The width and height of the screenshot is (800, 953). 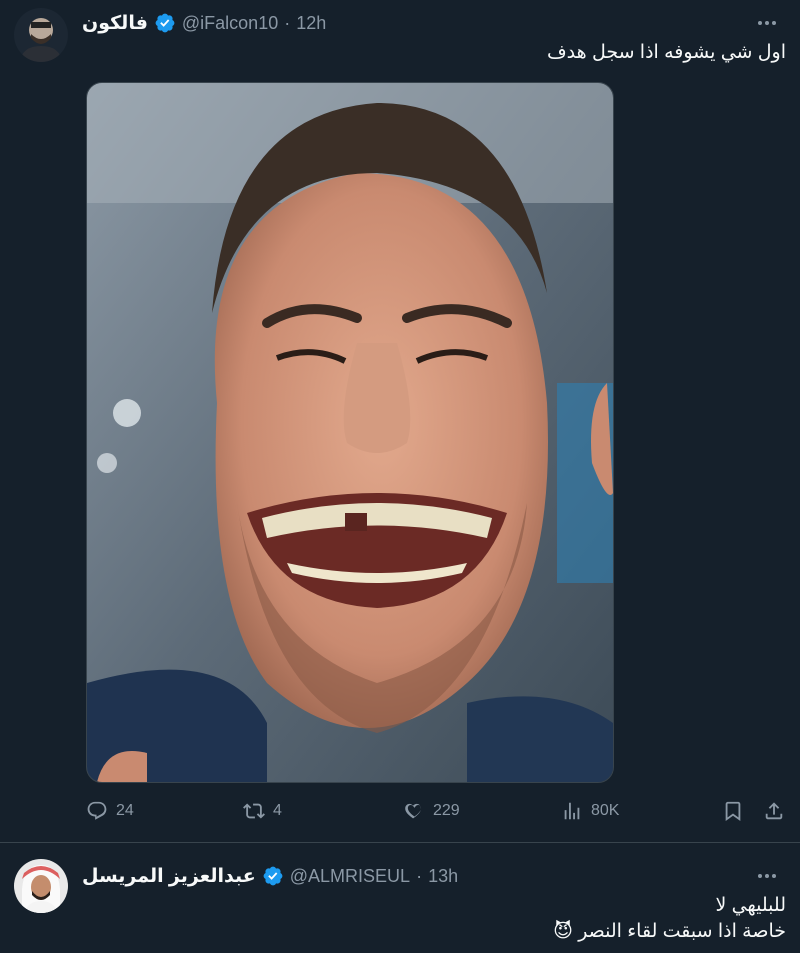 I want to click on action-bar: 24 4 229 80K, so click(x=400, y=814).